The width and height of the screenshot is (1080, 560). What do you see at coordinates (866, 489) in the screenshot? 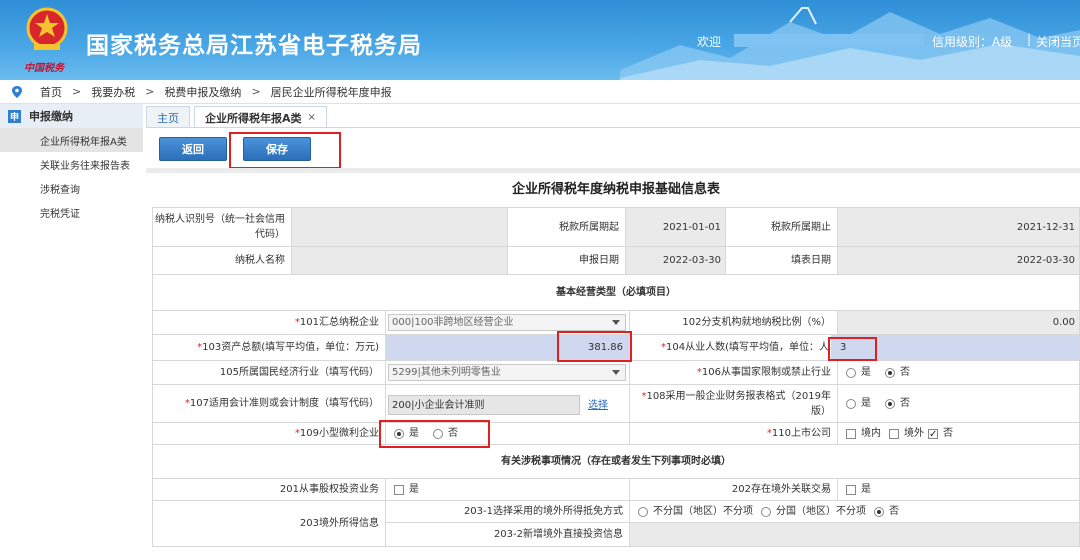
I see `field-202-yes-label: 是` at bounding box center [866, 489].